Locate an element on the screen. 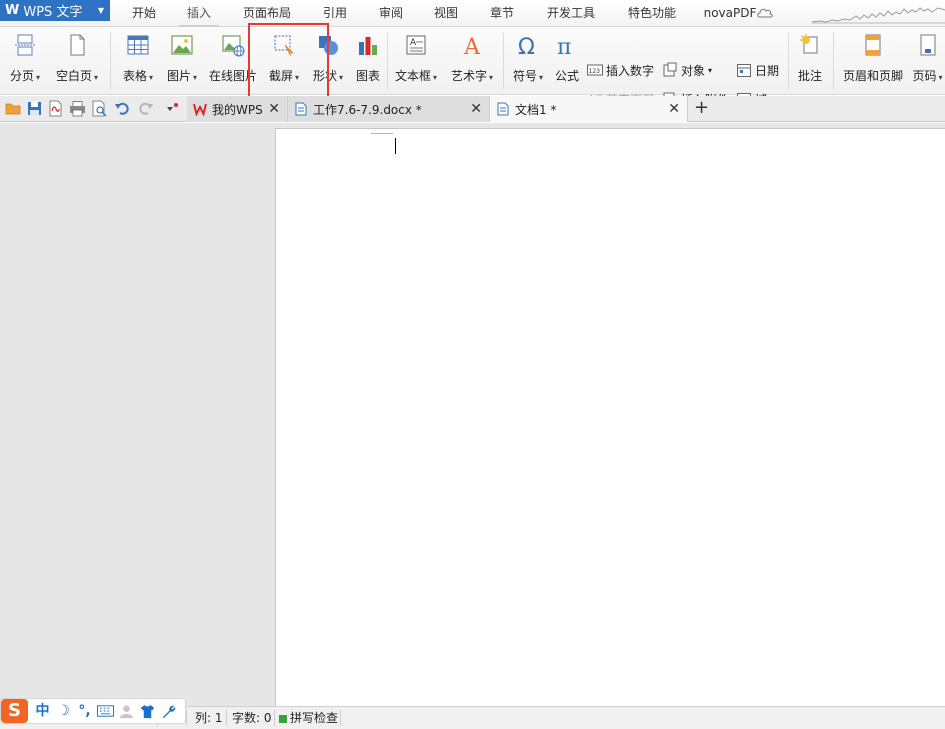 This screenshot has width=945, height=729. sogou-ime-logo-icon: S is located at coordinates (14, 711).